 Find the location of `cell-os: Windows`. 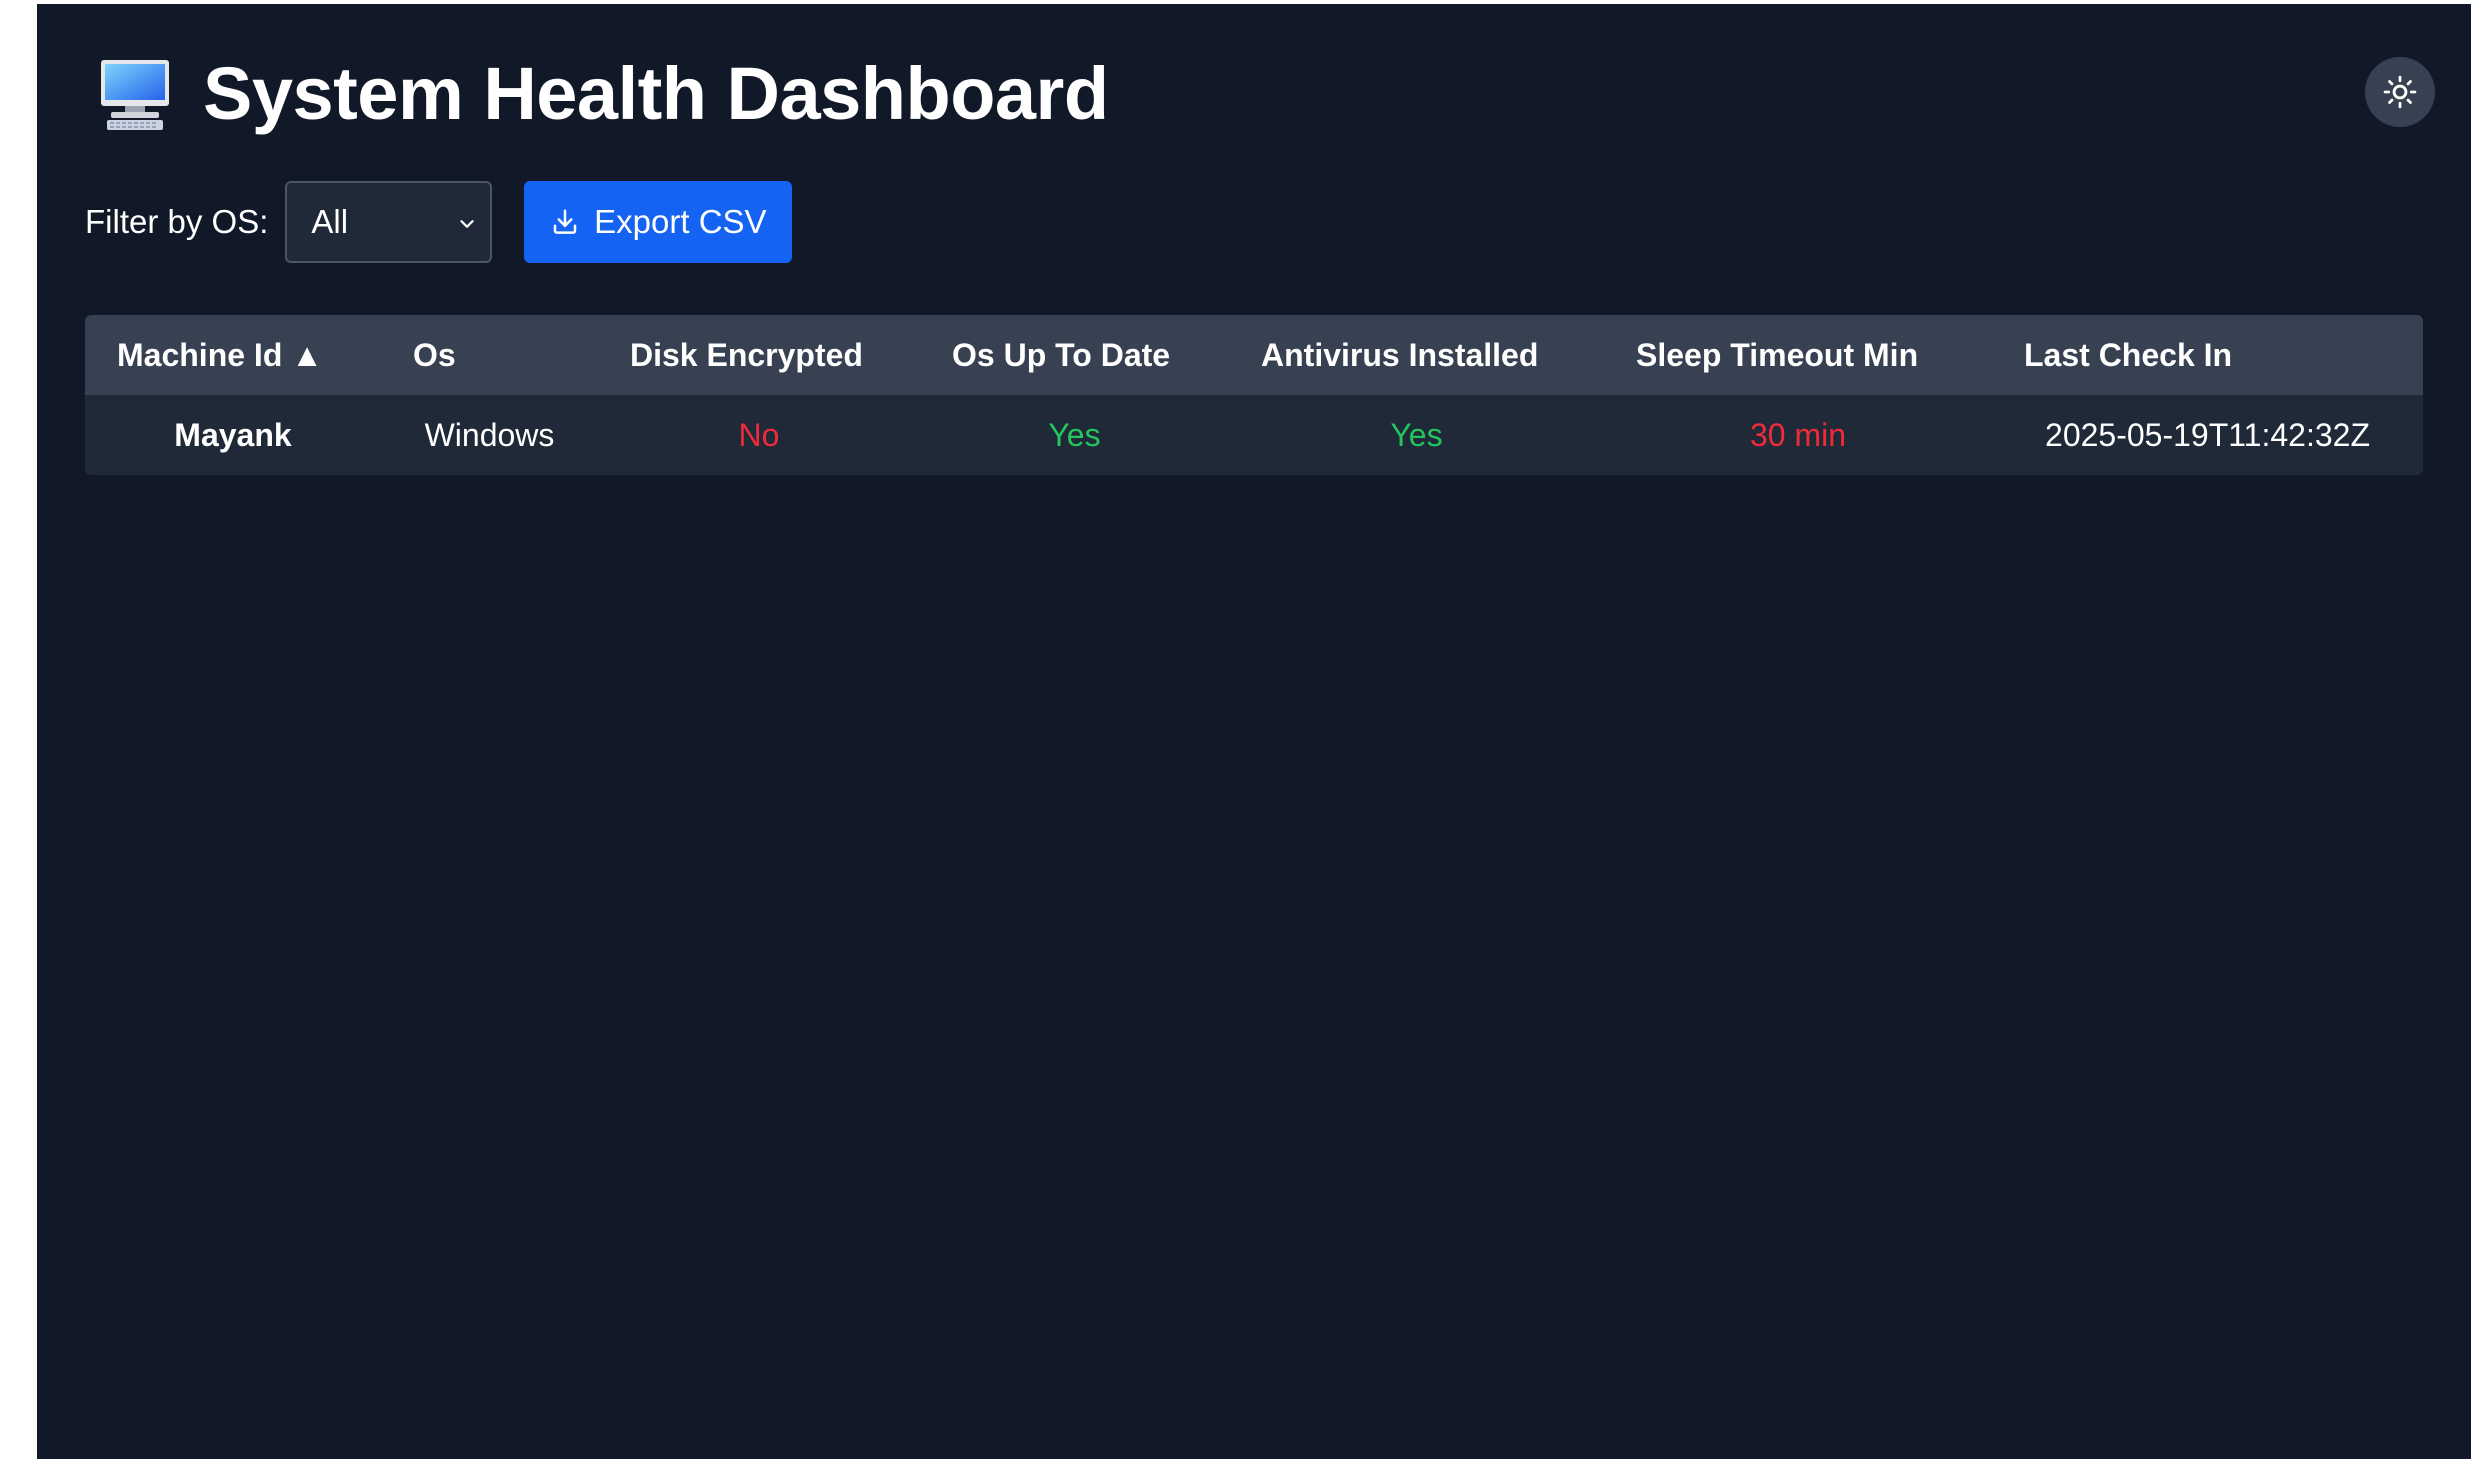

cell-os: Windows is located at coordinates (489, 434).